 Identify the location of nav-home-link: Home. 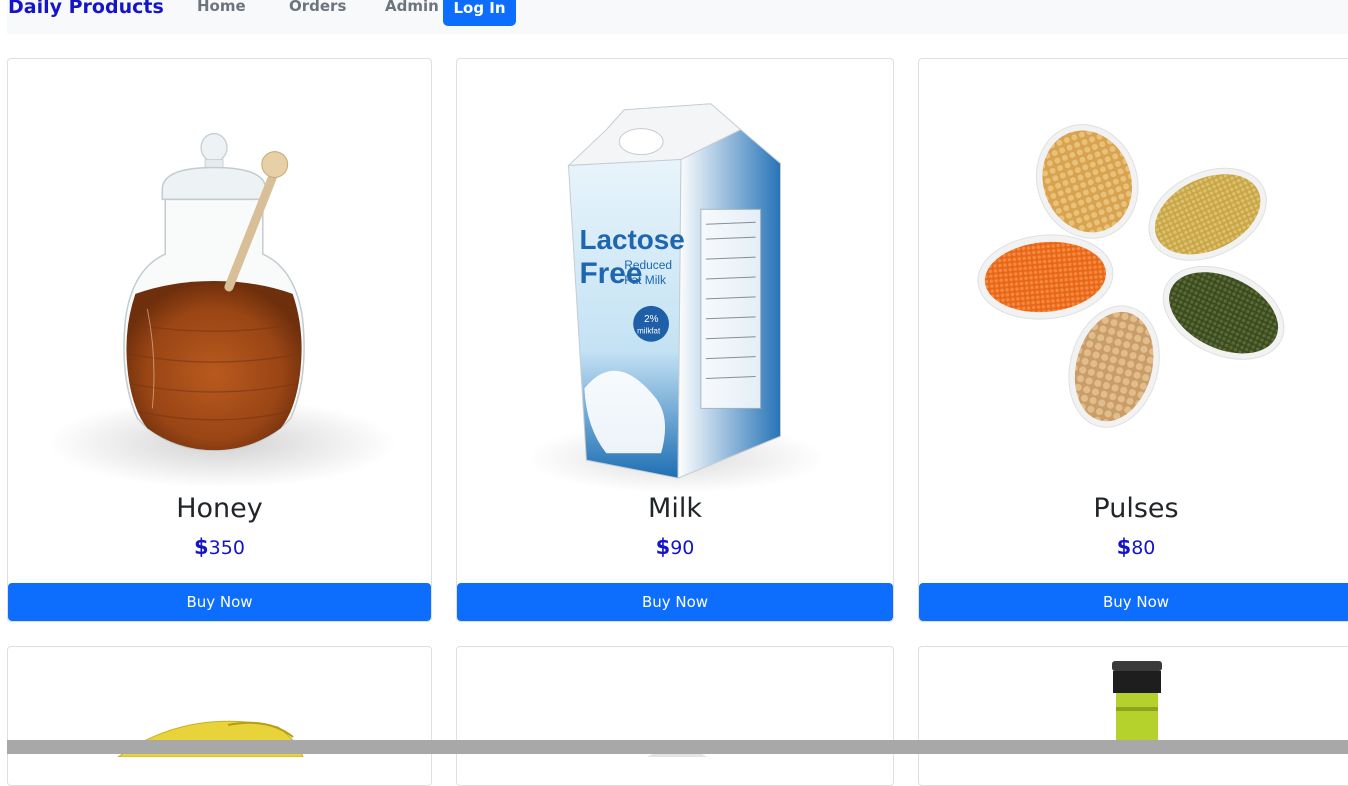
(221, 7).